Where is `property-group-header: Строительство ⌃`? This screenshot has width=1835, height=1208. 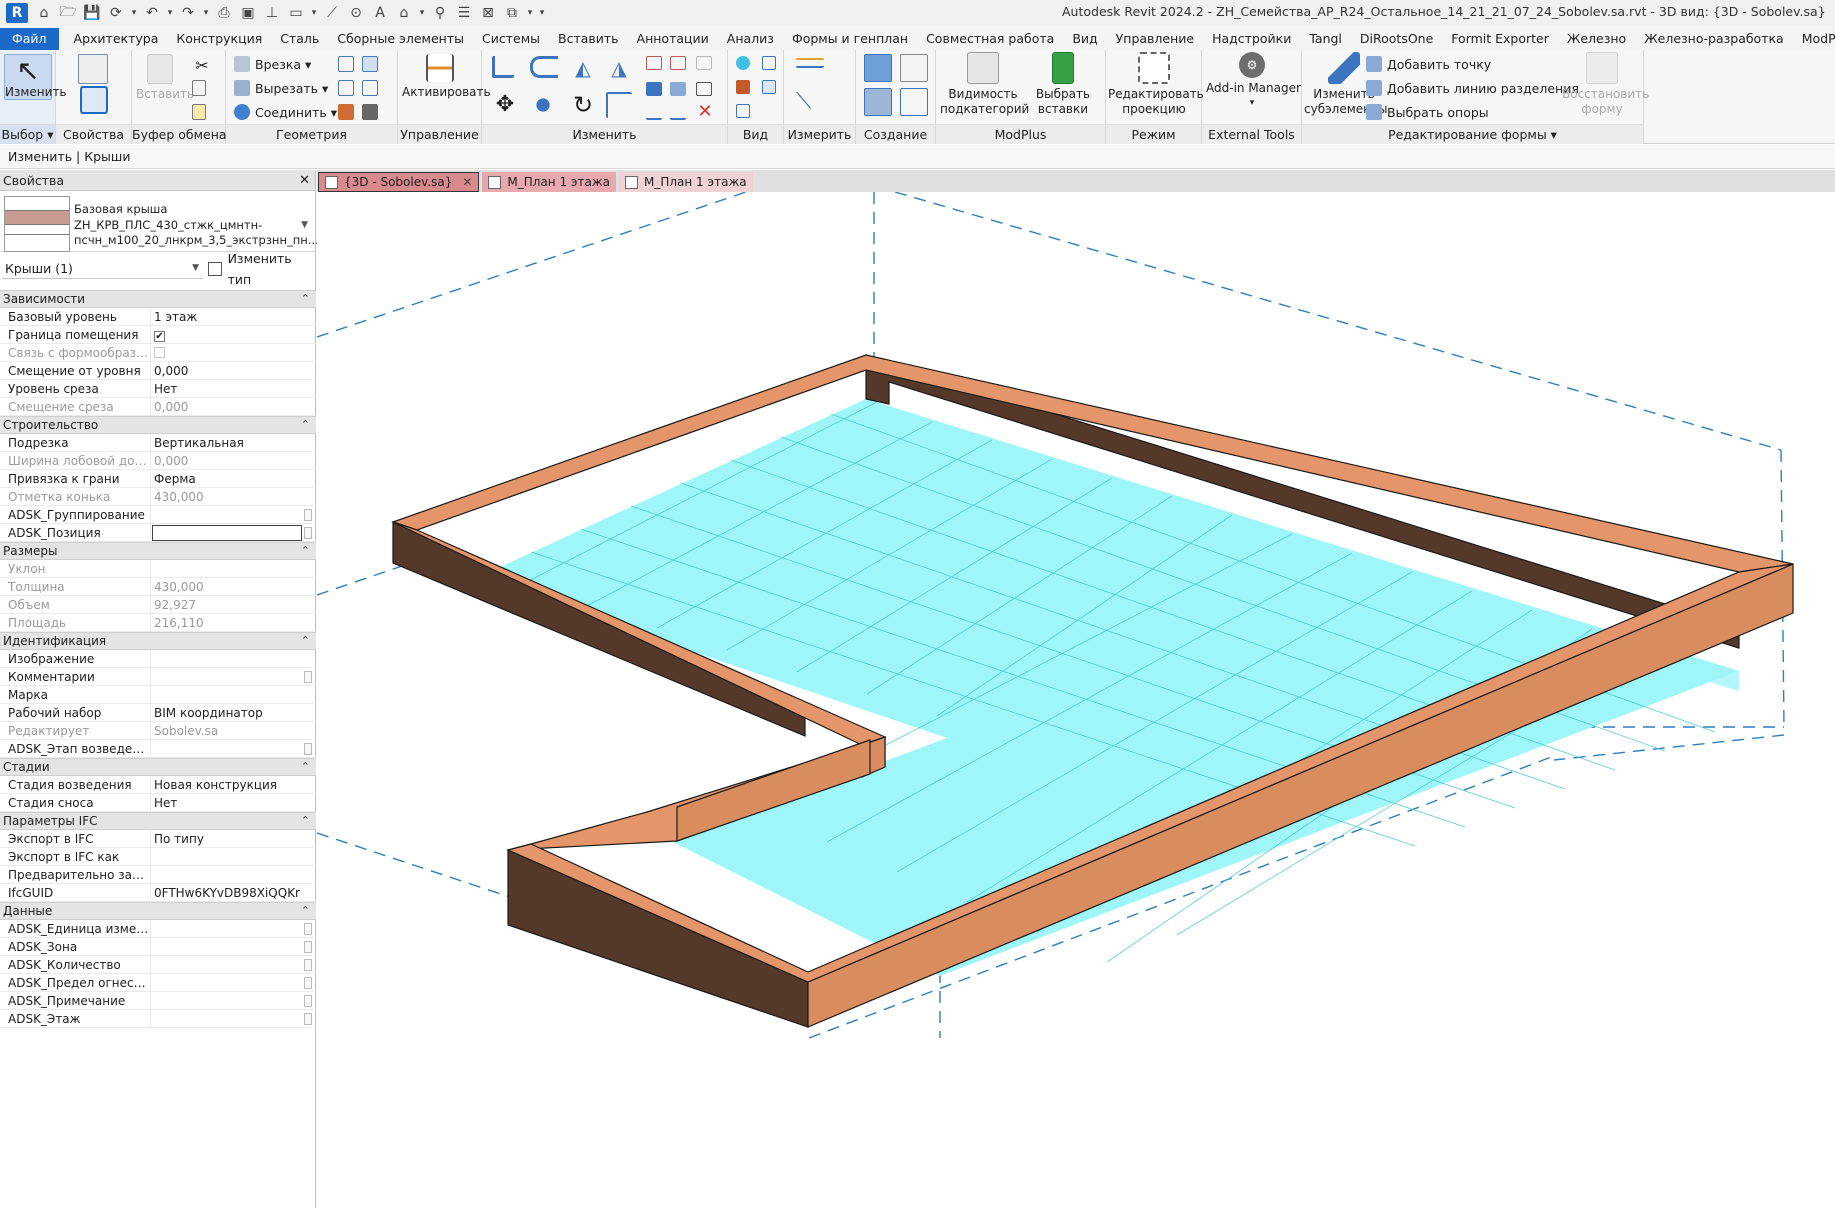 property-group-header: Строительство ⌃ is located at coordinates (158, 425).